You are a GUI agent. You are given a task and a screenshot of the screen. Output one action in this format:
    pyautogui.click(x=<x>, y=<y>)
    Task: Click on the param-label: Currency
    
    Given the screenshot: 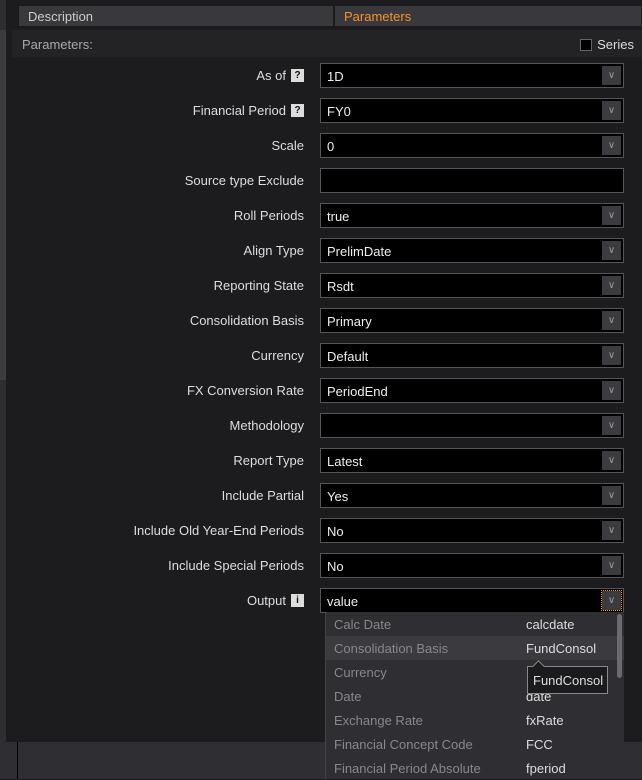 What is the action you would take?
    pyautogui.click(x=277, y=355)
    